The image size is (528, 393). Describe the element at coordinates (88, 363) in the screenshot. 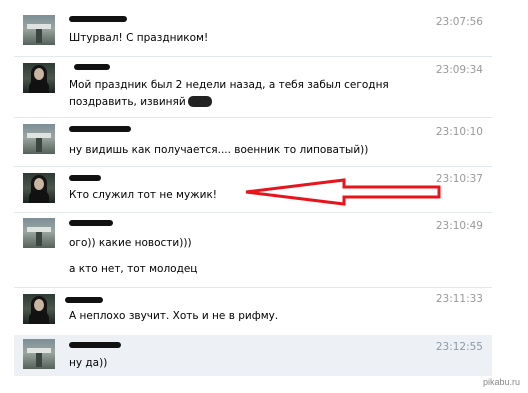

I see `message-text: ну да))` at that location.